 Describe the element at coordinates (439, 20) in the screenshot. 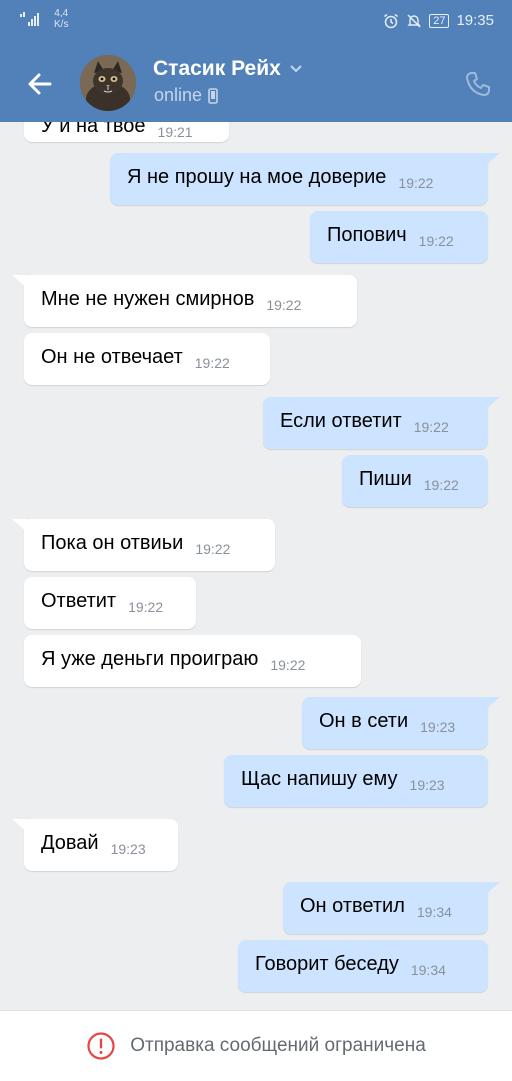

I see `battery-icon: 27` at that location.